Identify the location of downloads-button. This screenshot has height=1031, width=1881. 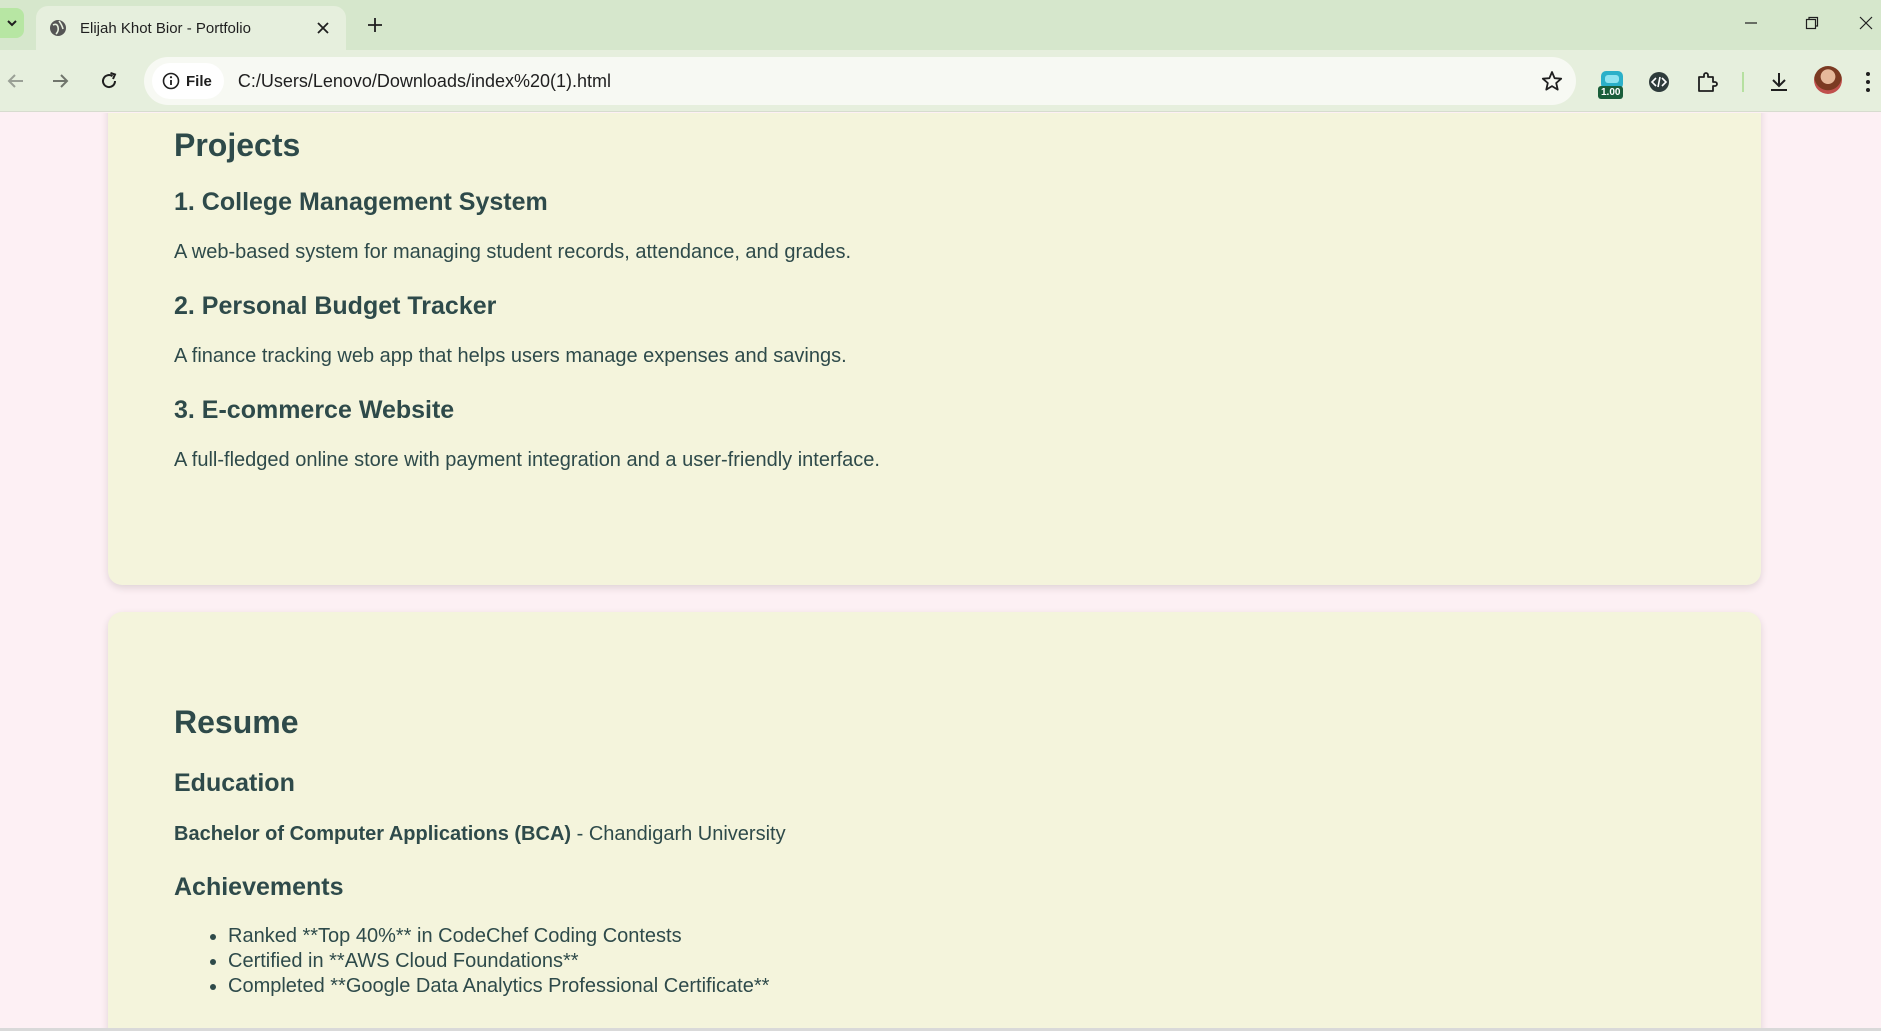
(1779, 82).